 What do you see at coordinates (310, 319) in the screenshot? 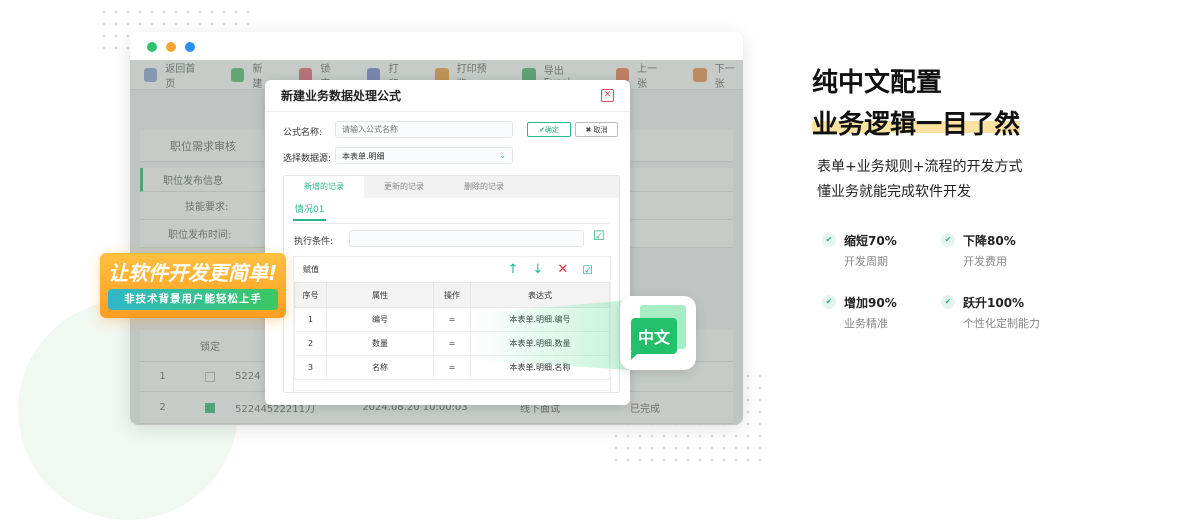
I see `table-cell: 1` at bounding box center [310, 319].